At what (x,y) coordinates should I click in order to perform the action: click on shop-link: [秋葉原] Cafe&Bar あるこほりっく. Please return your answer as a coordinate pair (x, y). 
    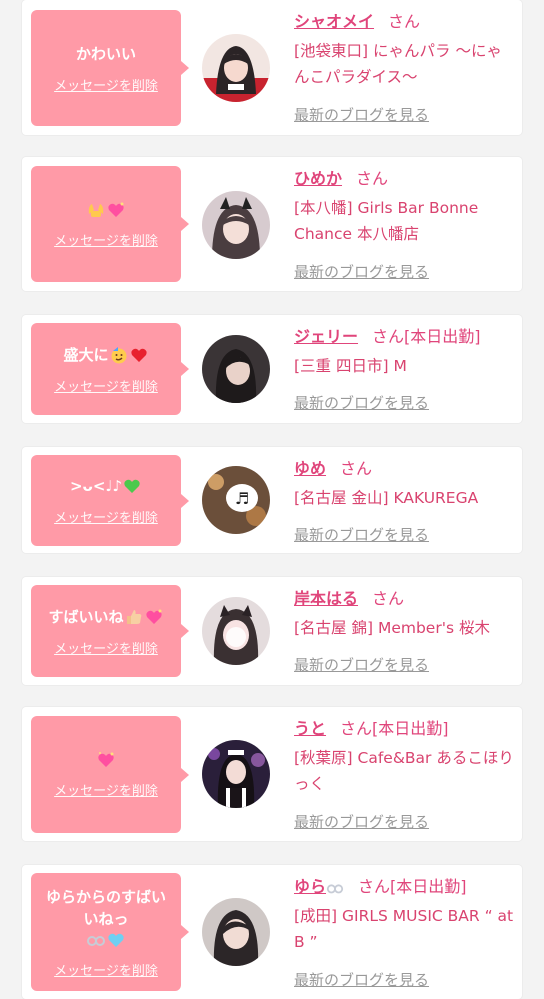
    Looking at the image, I should click on (405, 771).